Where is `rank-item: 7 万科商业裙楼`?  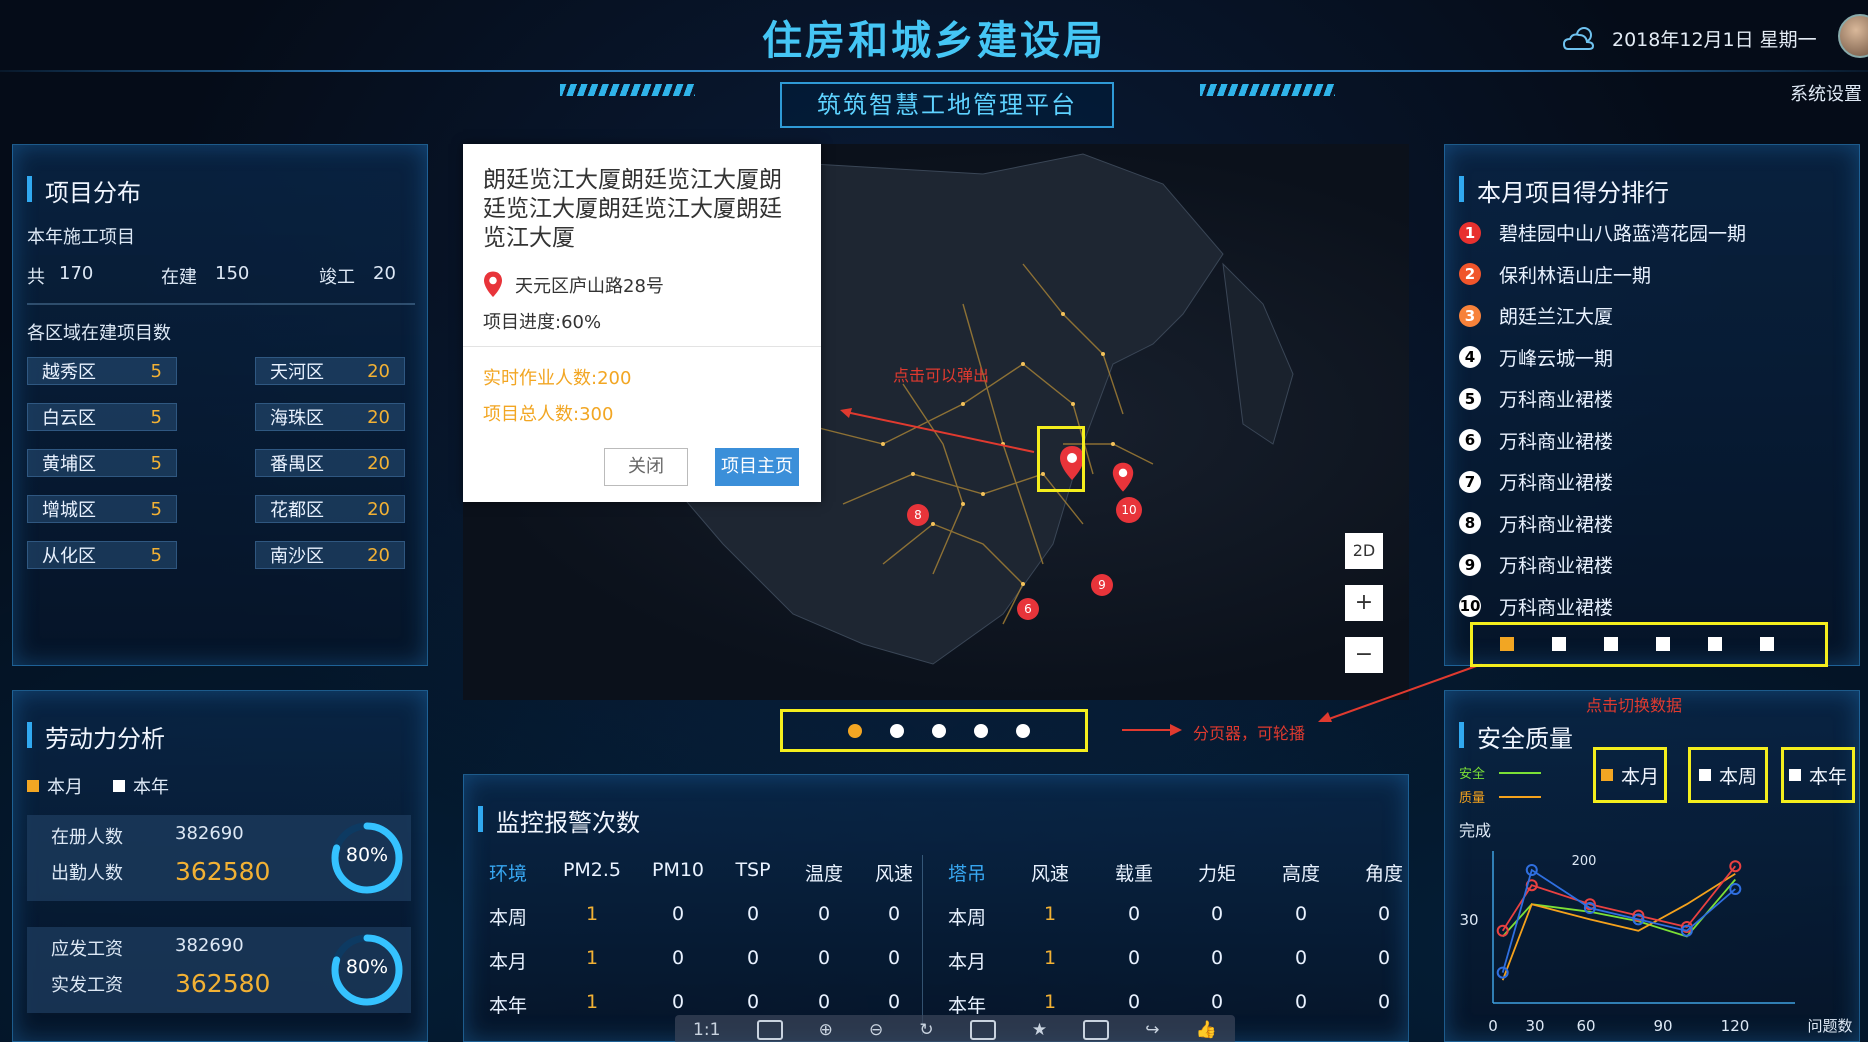
rank-item: 7 万科商业裙楼 is located at coordinates (1536, 481).